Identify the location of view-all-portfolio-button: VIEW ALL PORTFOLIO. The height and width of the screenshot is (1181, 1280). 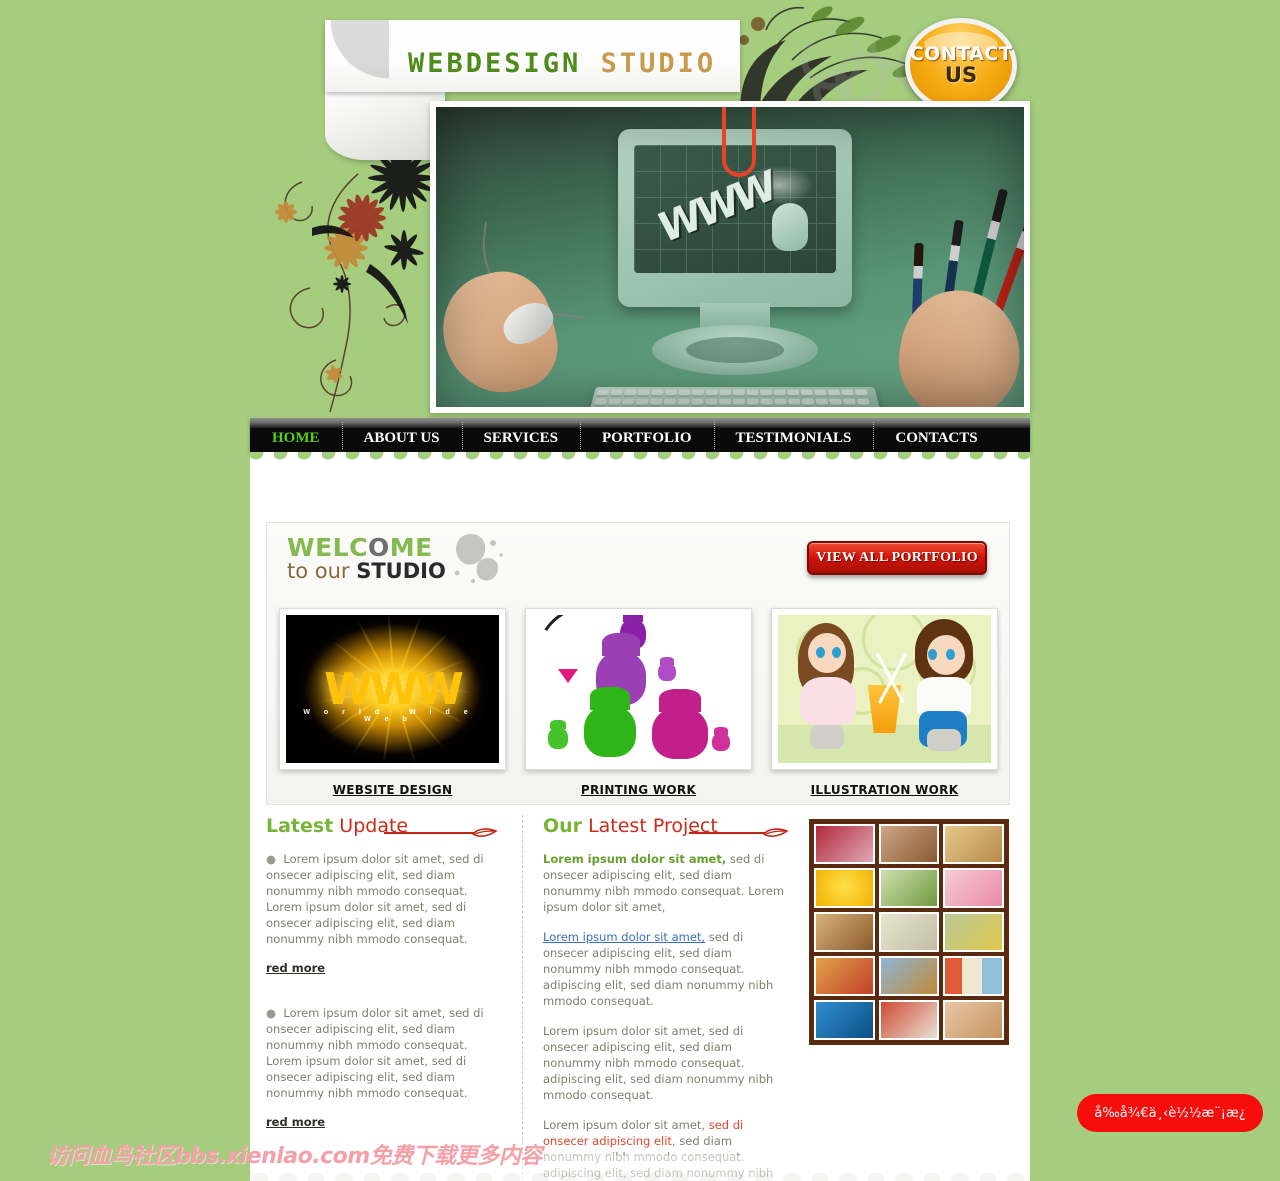
(897, 558).